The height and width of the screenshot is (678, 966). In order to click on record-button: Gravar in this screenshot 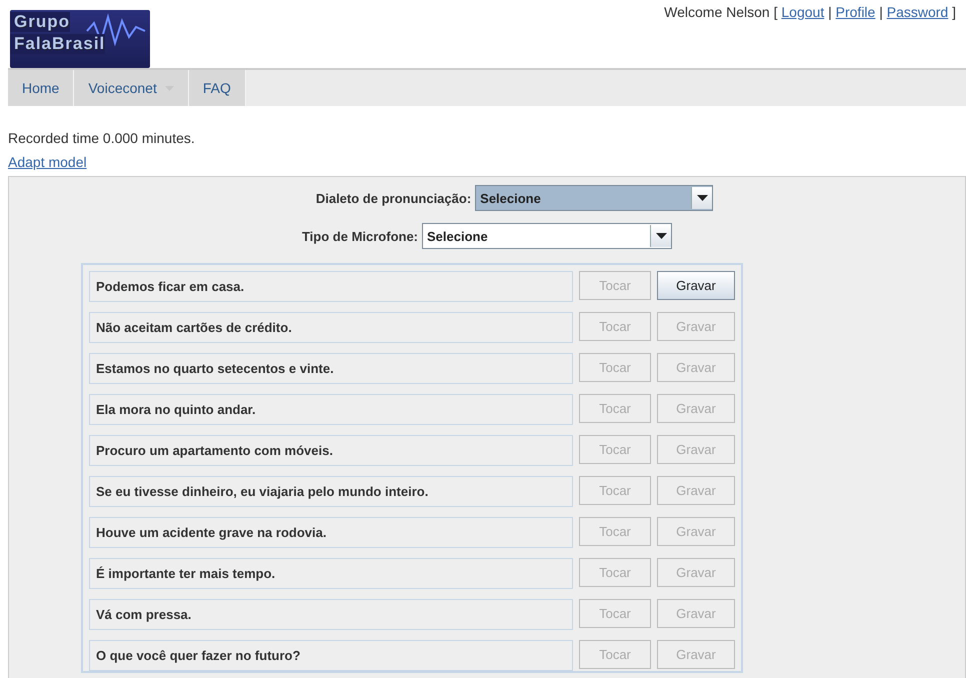, I will do `click(696, 285)`.